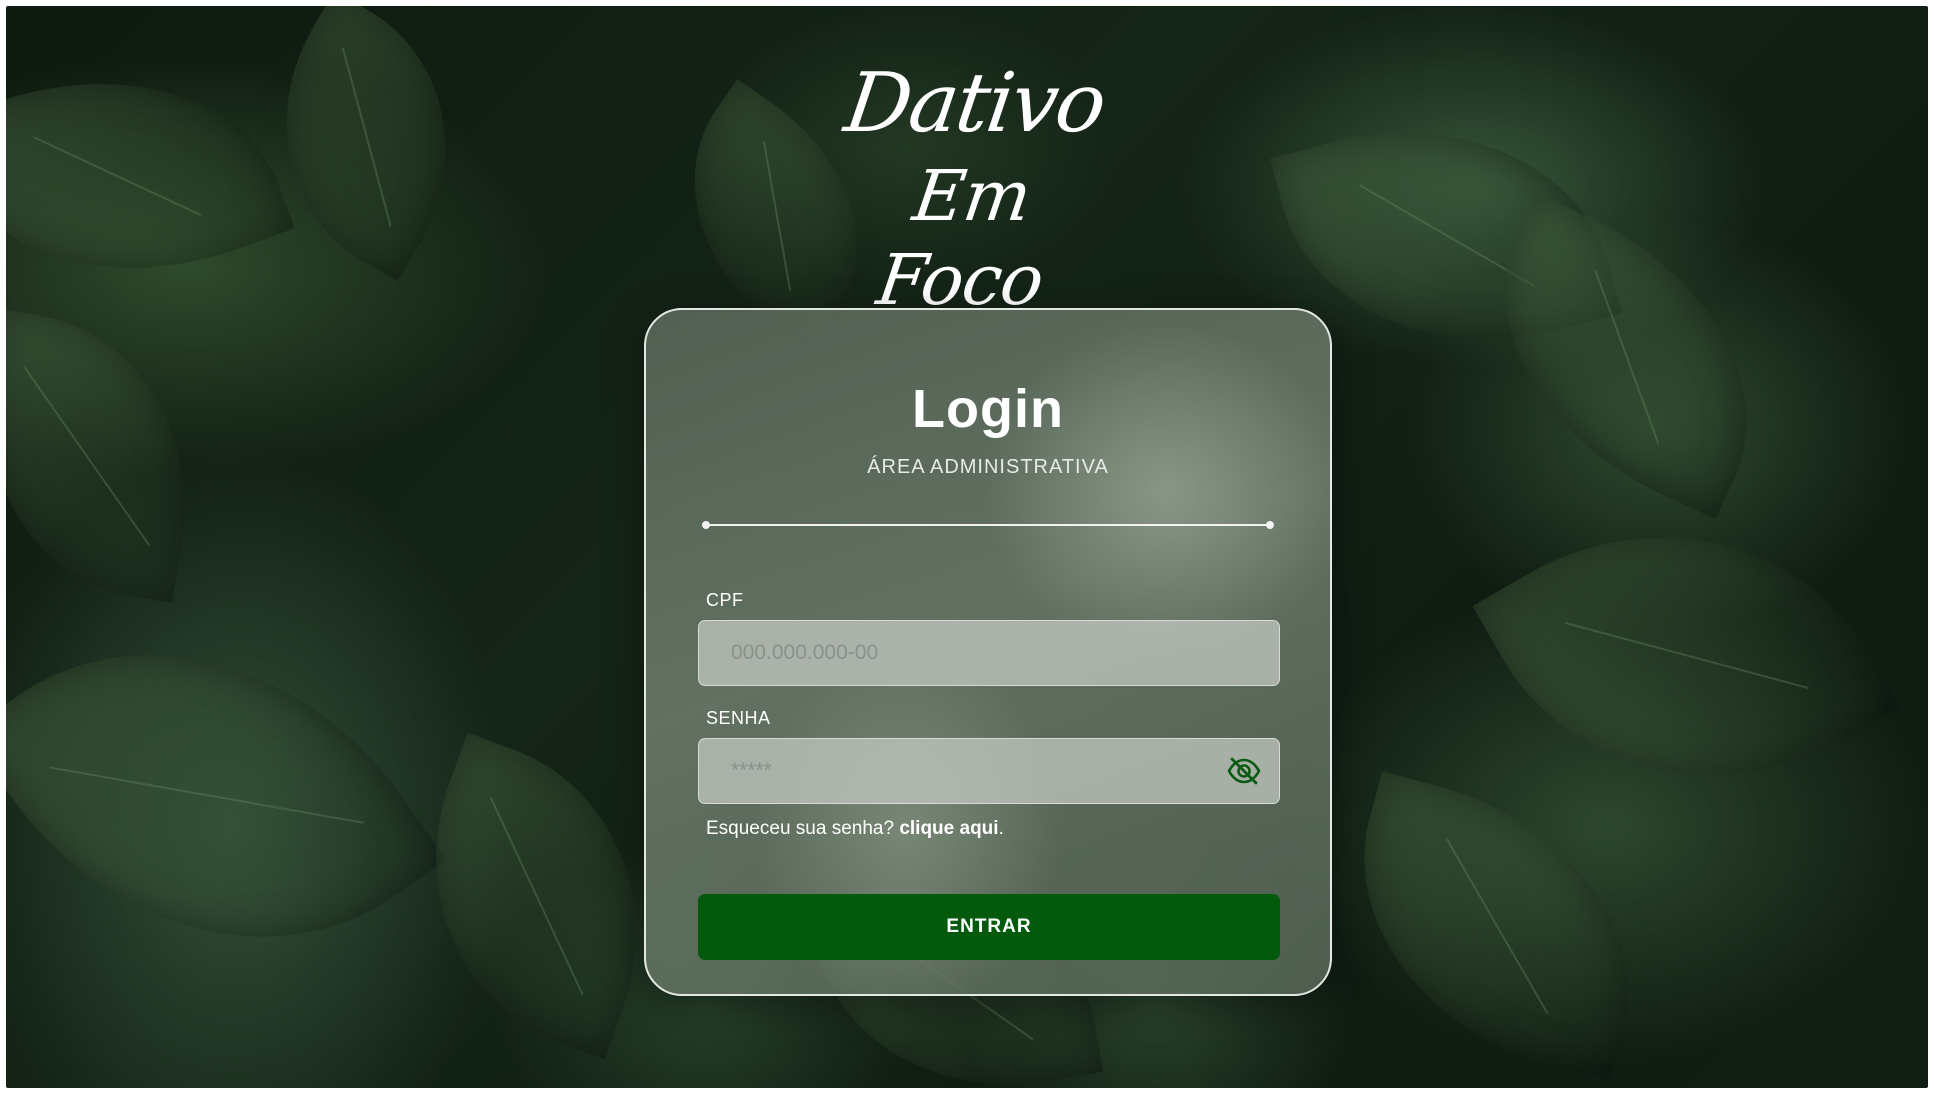 The image size is (1934, 1094). Describe the element at coordinates (960, 238) in the screenshot. I see `brand-logo-line2: Em Foco` at that location.